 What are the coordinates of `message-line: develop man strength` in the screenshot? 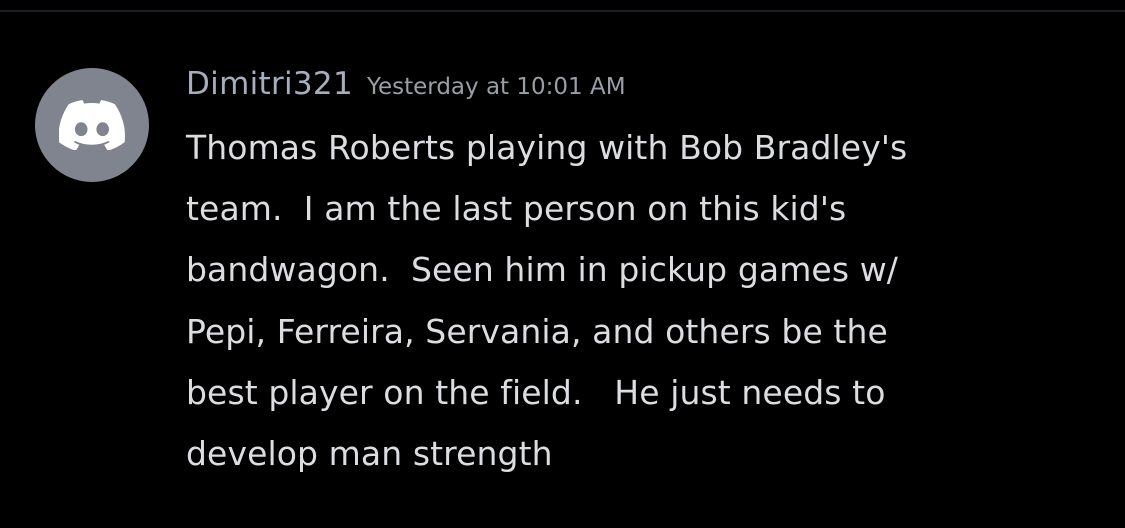 It's located at (369, 454).